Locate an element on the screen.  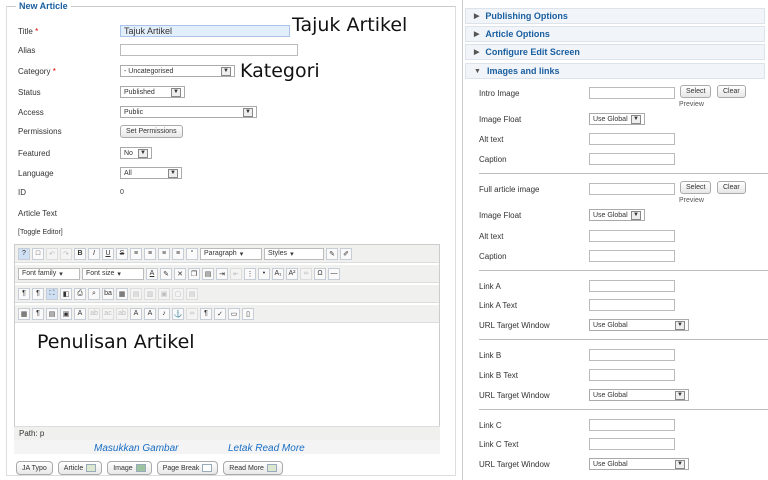
align-left-icon: ≡ is located at coordinates (136, 253).